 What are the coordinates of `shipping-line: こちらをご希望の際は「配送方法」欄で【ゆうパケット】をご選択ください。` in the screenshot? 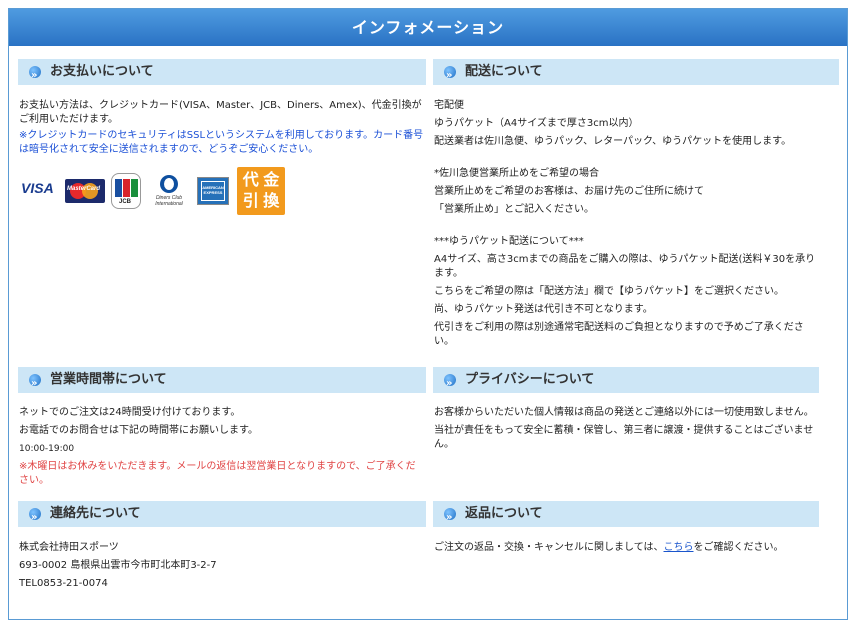 It's located at (609, 291).